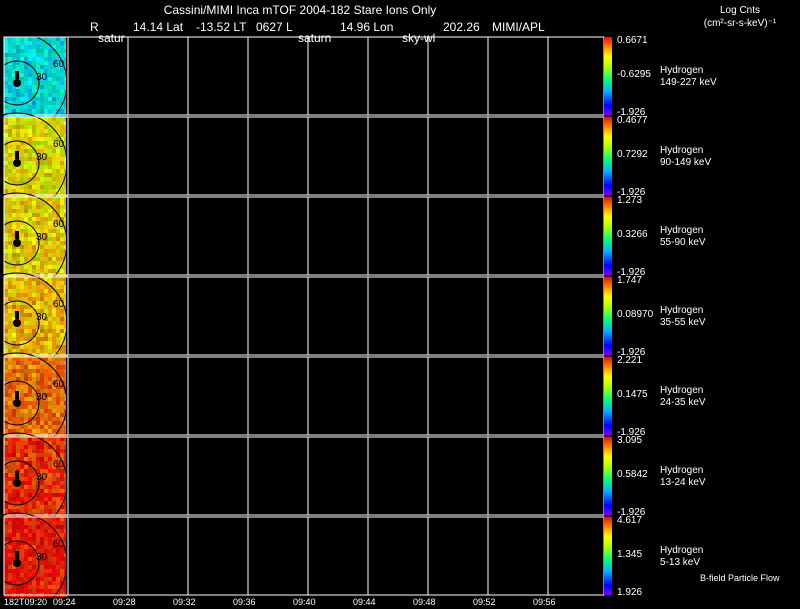 Image resolution: width=800 pixels, height=609 pixels. What do you see at coordinates (367, 27) in the screenshot?
I see `lon-value: 14.96 Lon` at bounding box center [367, 27].